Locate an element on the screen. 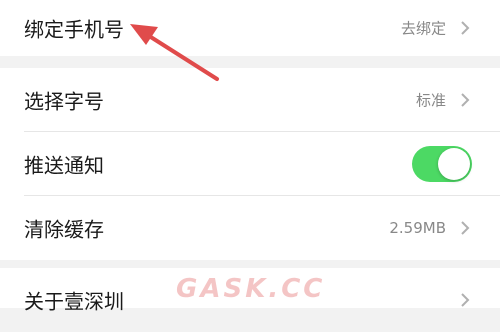  watermark: GASK.CC is located at coordinates (251, 289).